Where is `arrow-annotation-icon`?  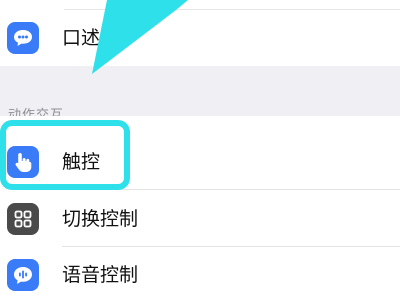
arrow-annotation-icon is located at coordinates (140, 37).